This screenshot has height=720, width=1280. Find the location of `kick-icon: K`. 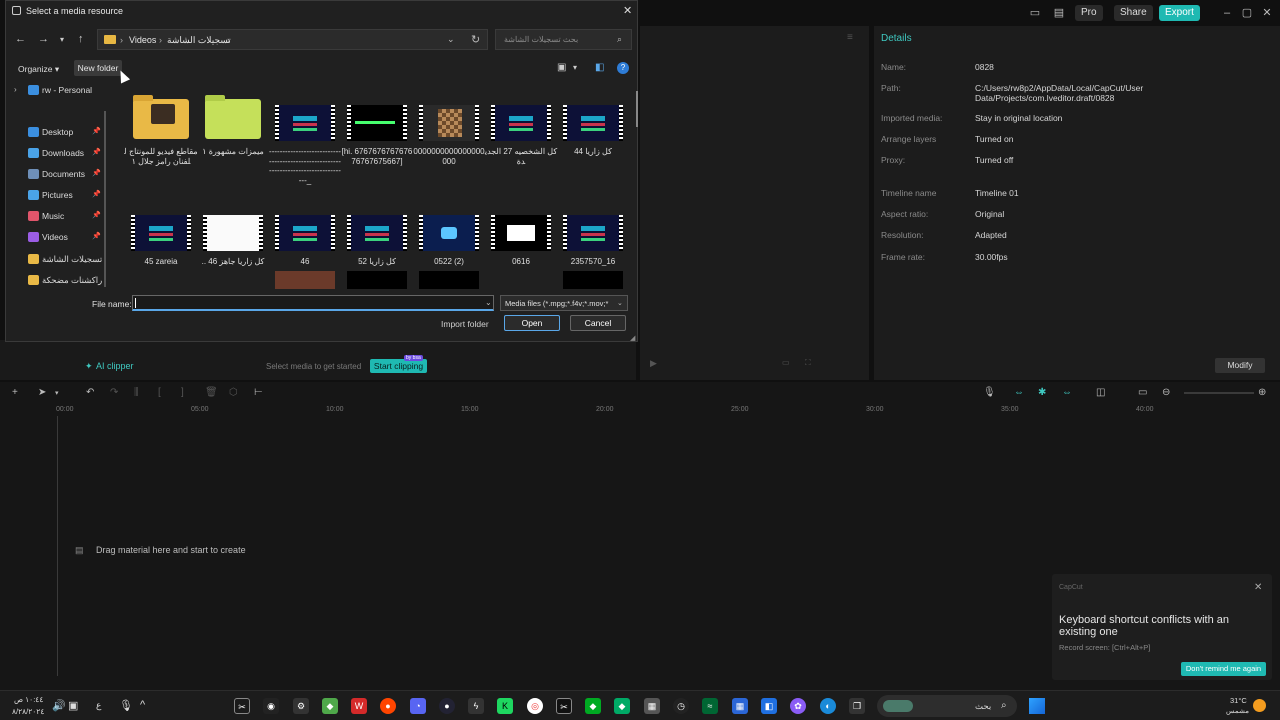

kick-icon: K is located at coordinates (505, 706).